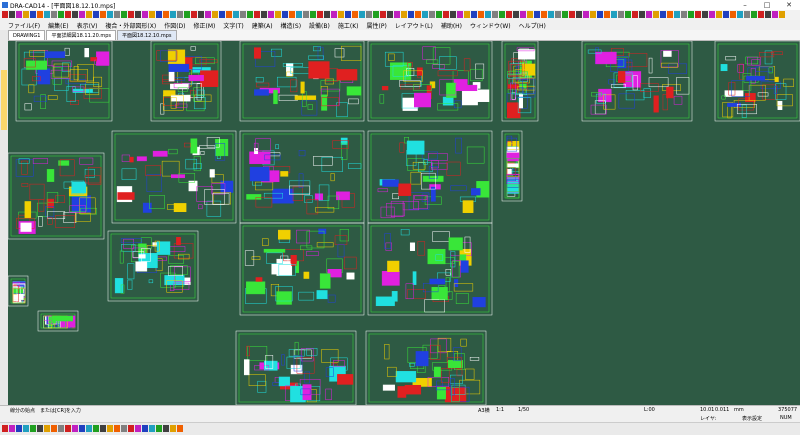  What do you see at coordinates (789, 5) in the screenshot?
I see `close-button: ✕` at bounding box center [789, 5].